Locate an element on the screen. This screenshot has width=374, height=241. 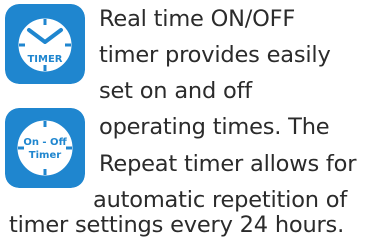
on-off-timer-icon: On - Off Timer is located at coordinates (45, 148).